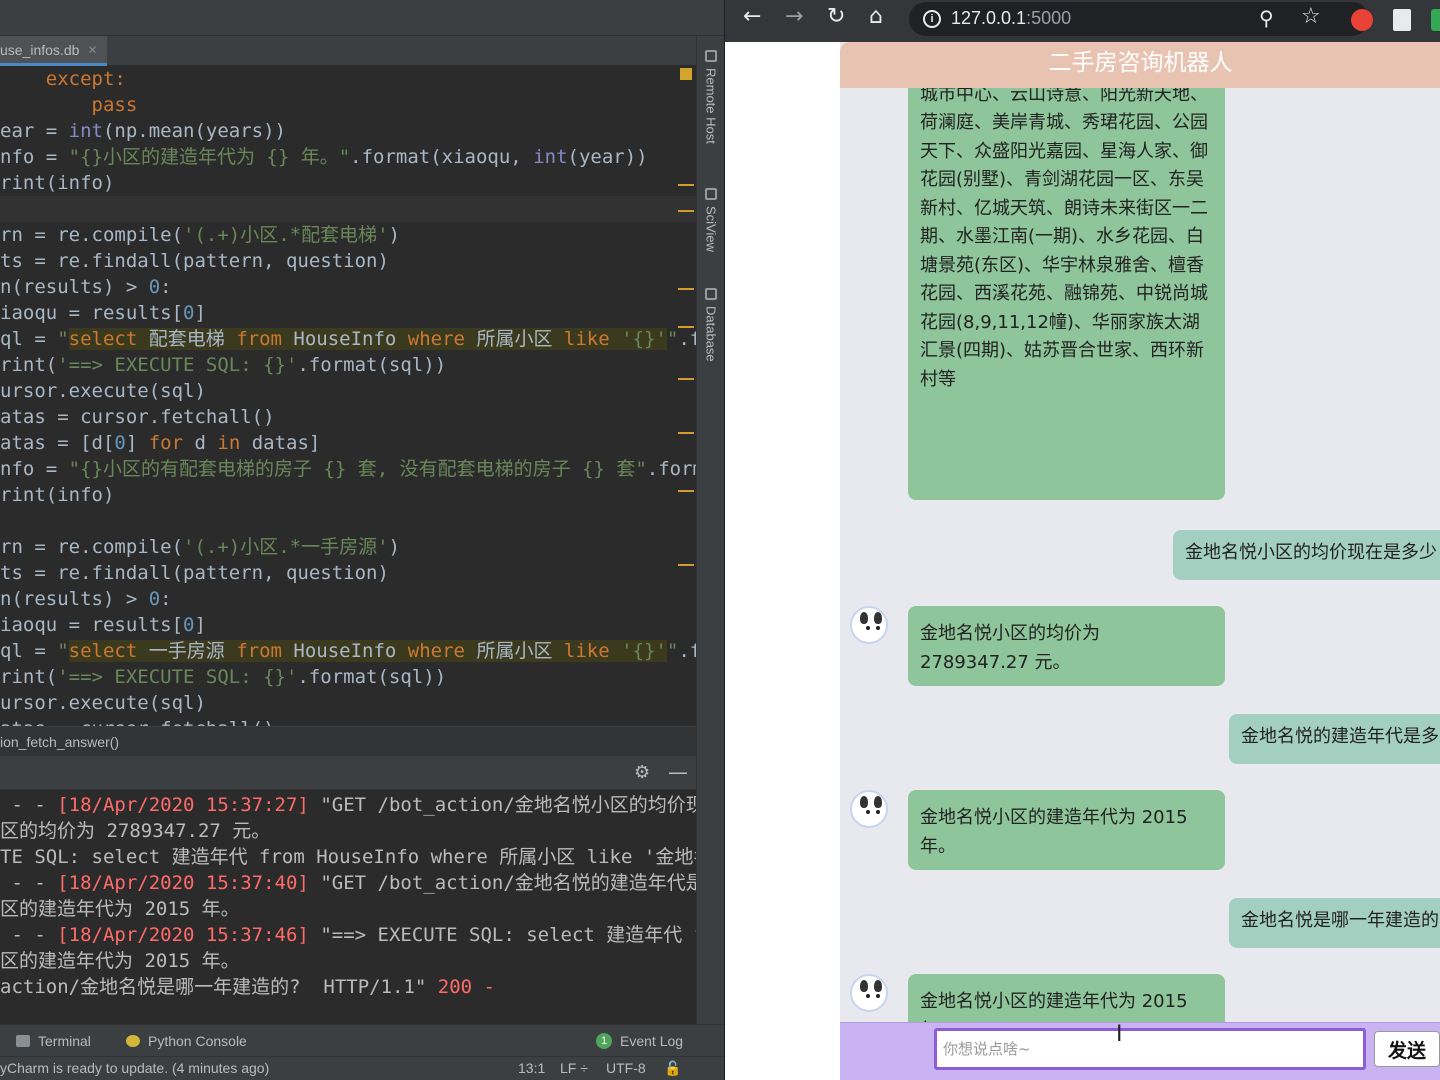 The image size is (1440, 1080). Describe the element at coordinates (711, 334) in the screenshot. I see `side-tab-label: Database` at that location.